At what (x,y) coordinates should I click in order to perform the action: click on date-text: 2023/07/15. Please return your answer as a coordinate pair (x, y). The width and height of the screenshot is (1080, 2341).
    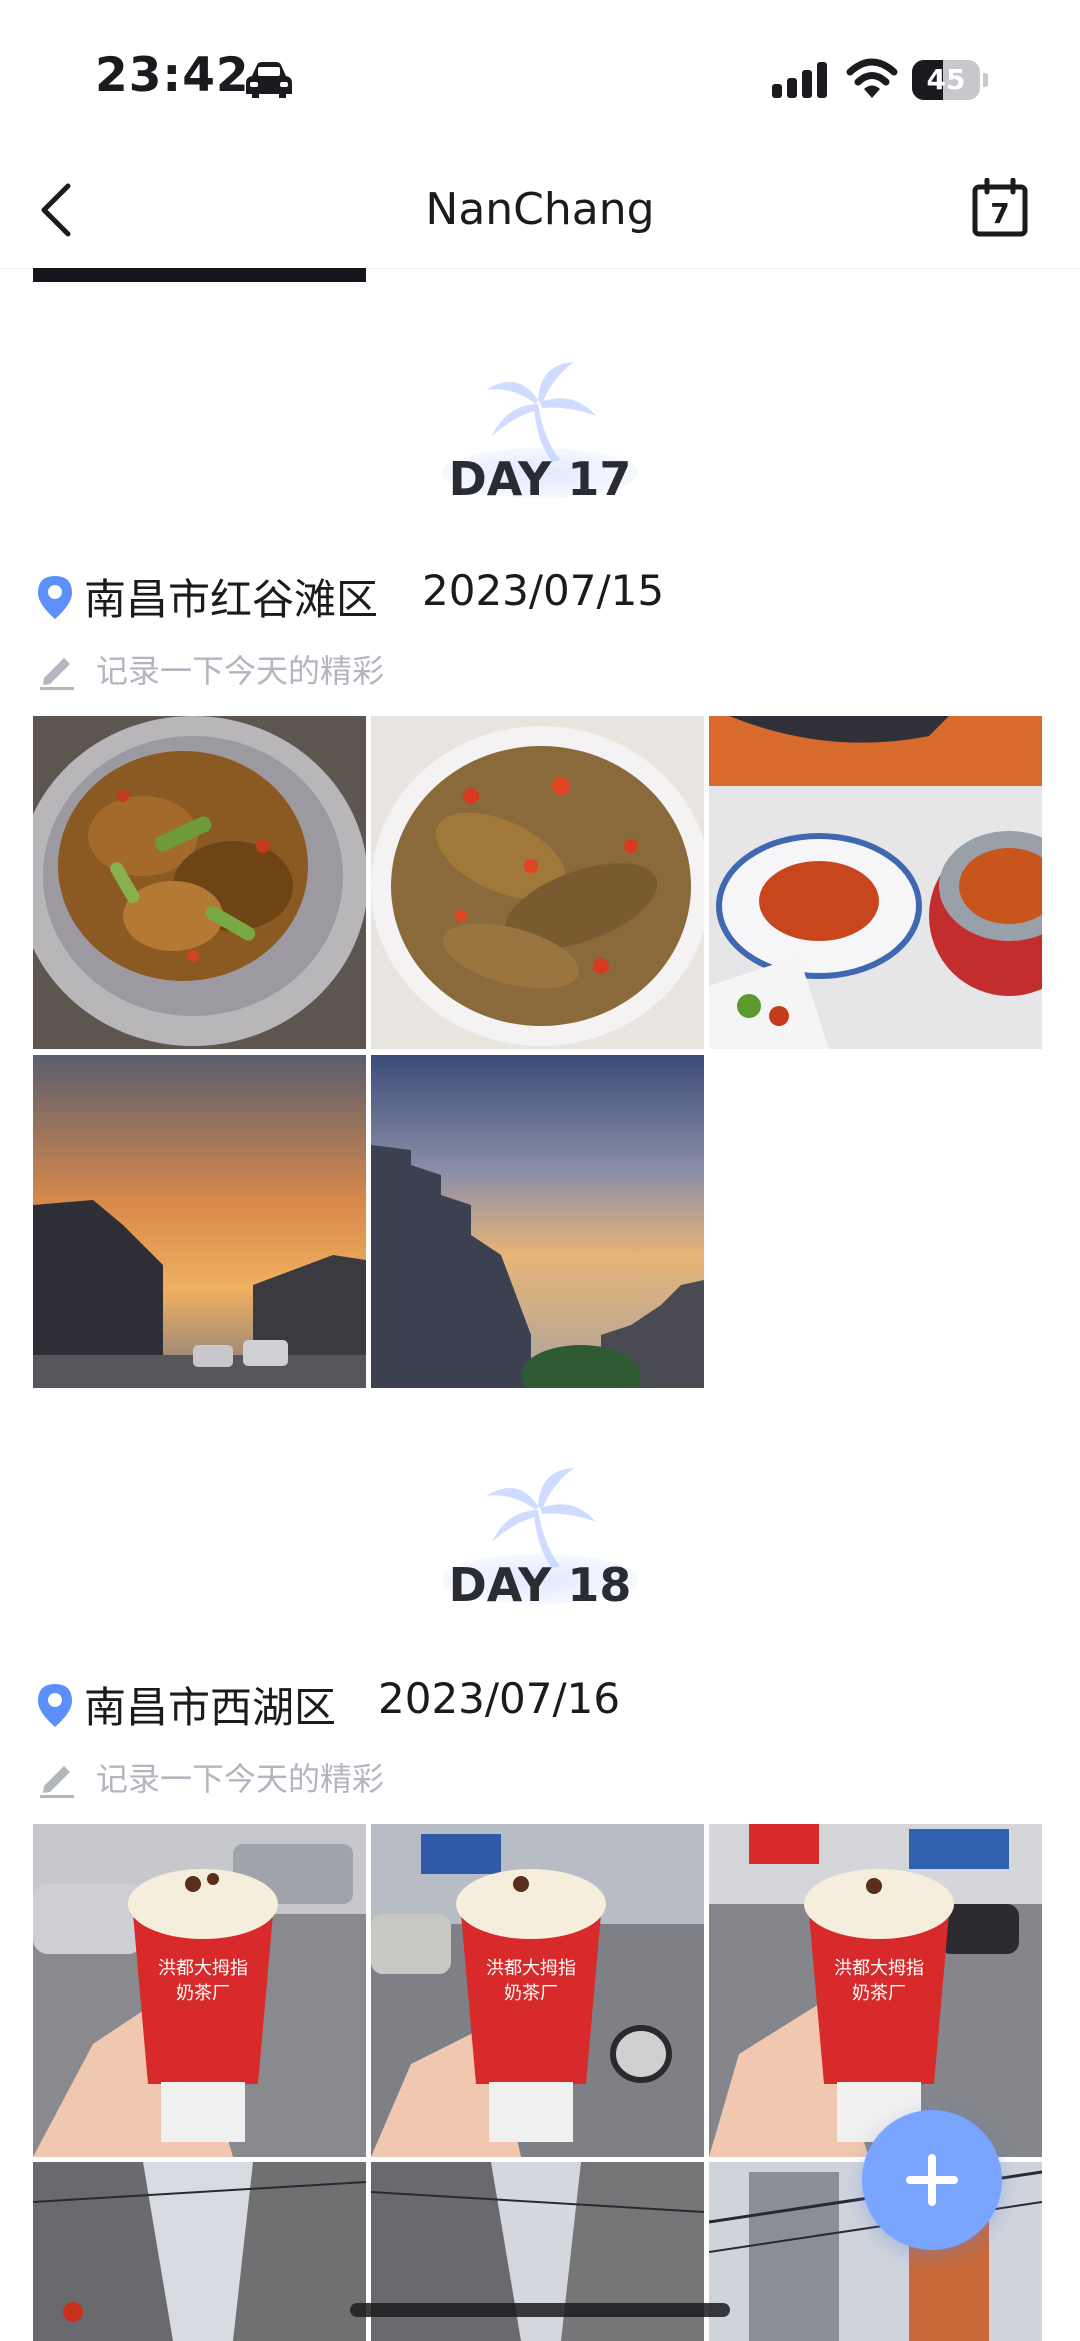
    Looking at the image, I should click on (543, 590).